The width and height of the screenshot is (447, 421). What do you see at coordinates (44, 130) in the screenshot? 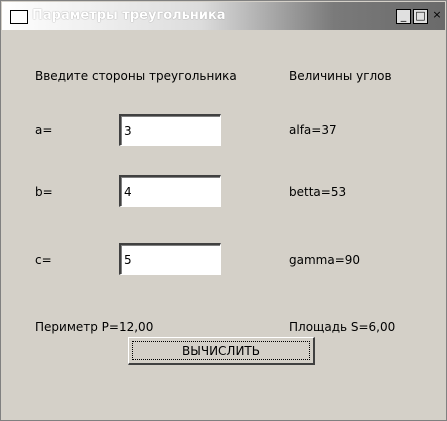
I see `side-a-label: a=` at bounding box center [44, 130].